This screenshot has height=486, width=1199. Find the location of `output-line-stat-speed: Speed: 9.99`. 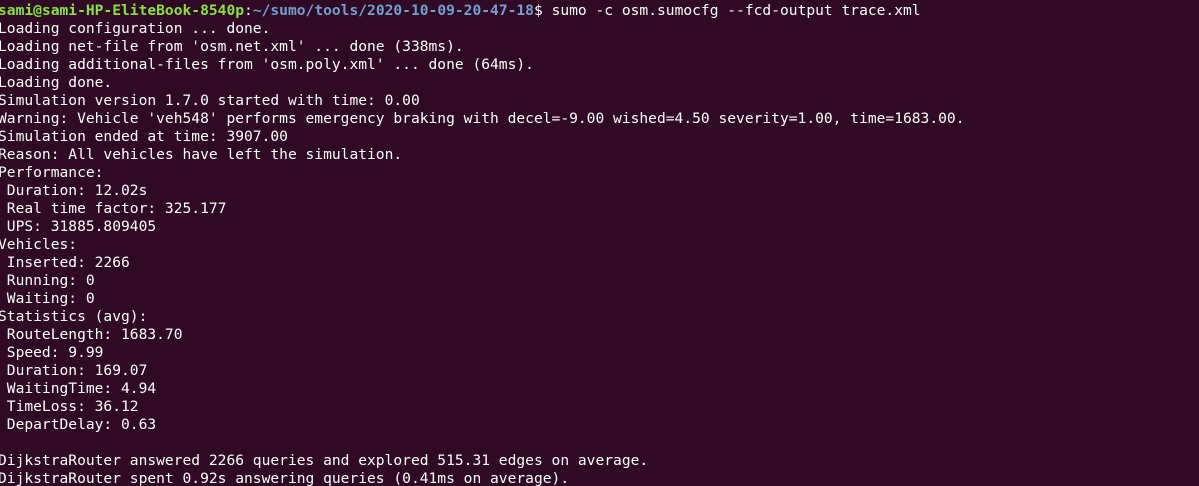

output-line-stat-speed: Speed: 9.99 is located at coordinates (52, 352).